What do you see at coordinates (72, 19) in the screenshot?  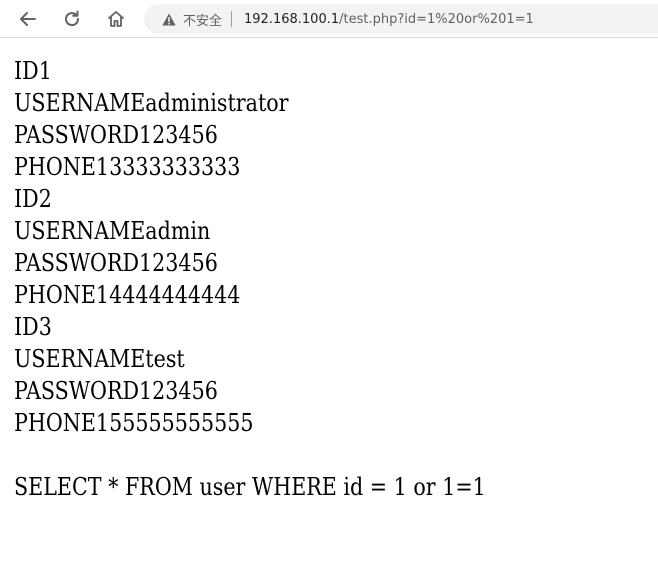 I see `reload-icon` at bounding box center [72, 19].